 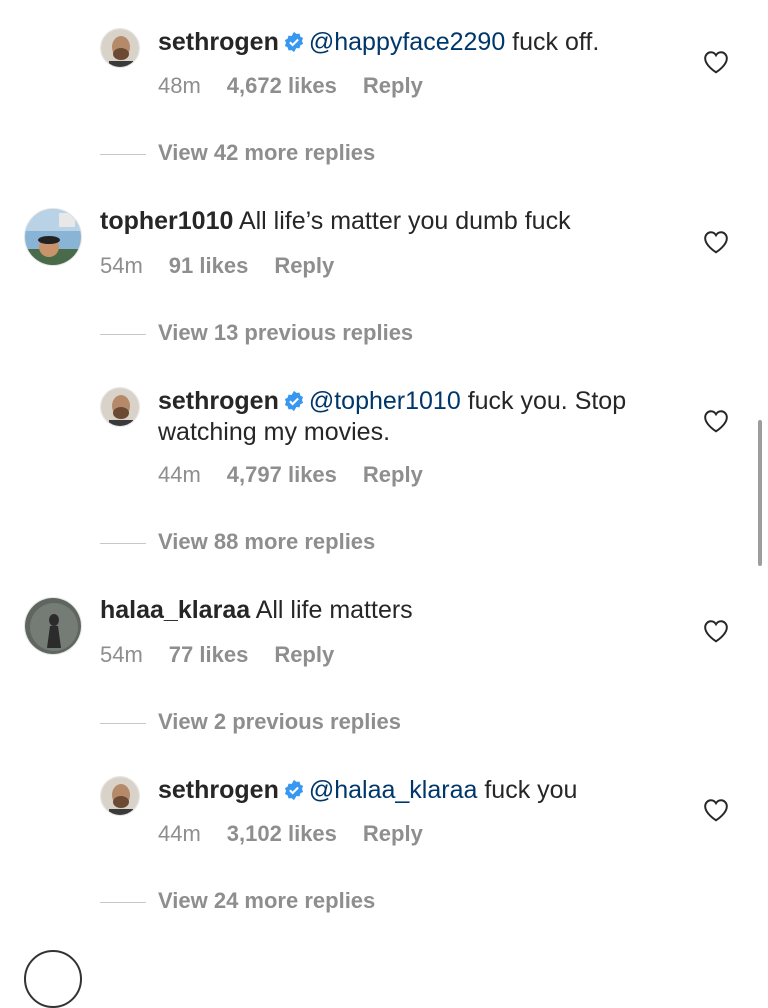 What do you see at coordinates (266, 541) in the screenshot?
I see `view-more-label: View 88 more replies` at bounding box center [266, 541].